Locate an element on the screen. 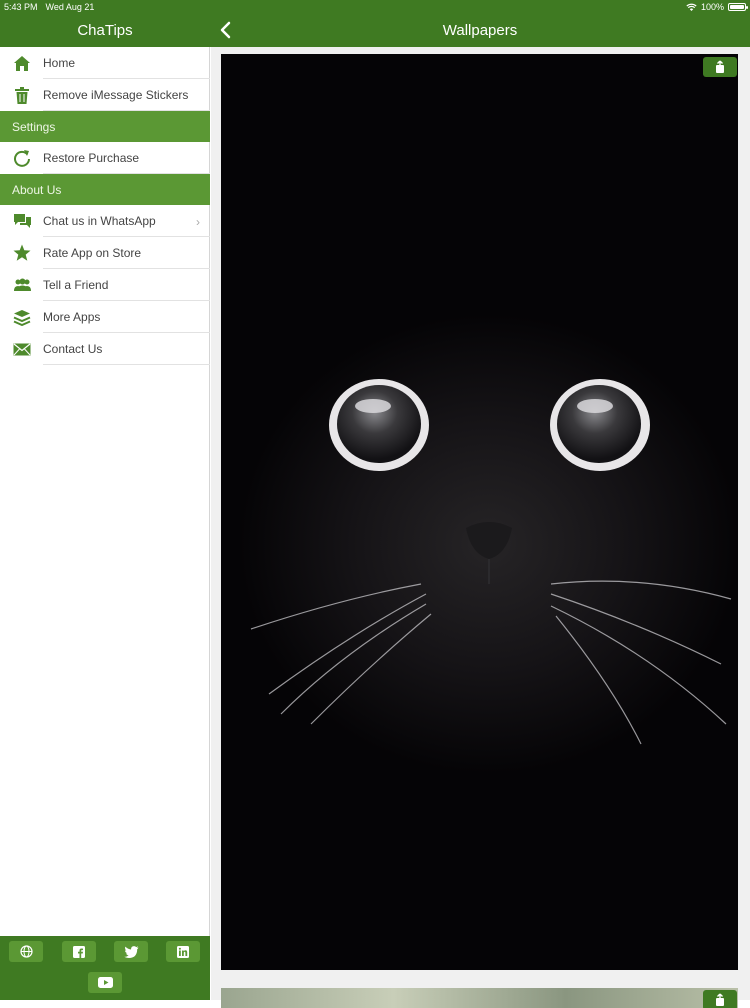 The width and height of the screenshot is (750, 1008). section-about-us: About Us is located at coordinates (105, 189).